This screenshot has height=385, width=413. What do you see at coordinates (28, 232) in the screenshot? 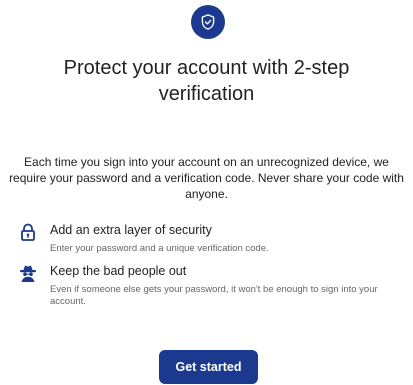
I see `padlock-icon` at bounding box center [28, 232].